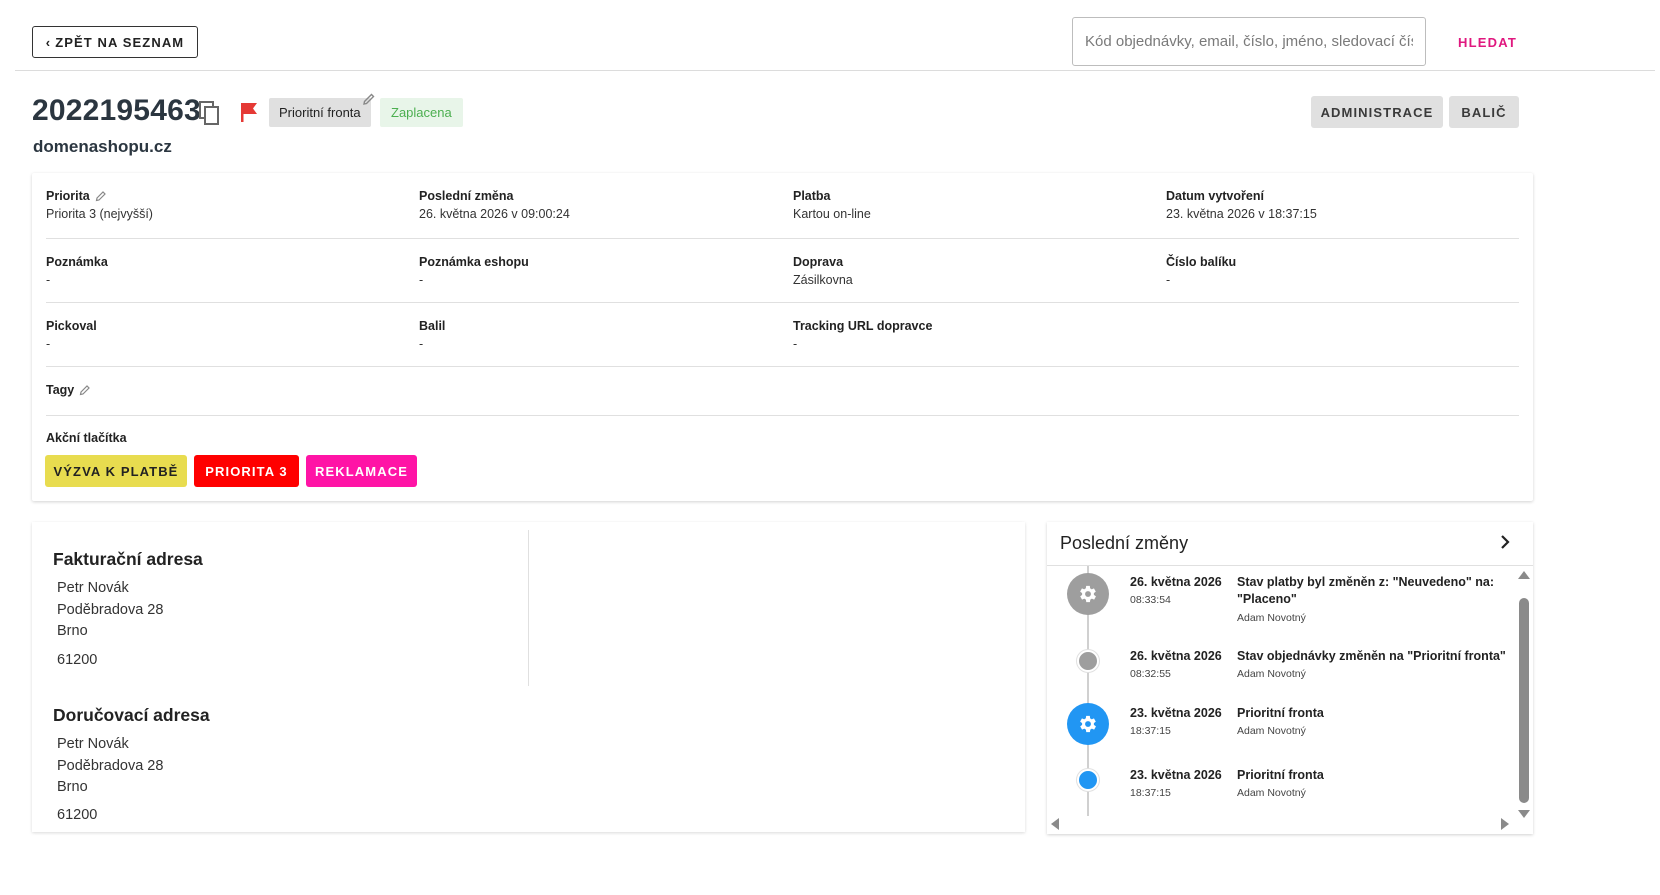 This screenshot has width=1660, height=895. What do you see at coordinates (93, 588) in the screenshot?
I see `billing-name: Petr Novák` at bounding box center [93, 588].